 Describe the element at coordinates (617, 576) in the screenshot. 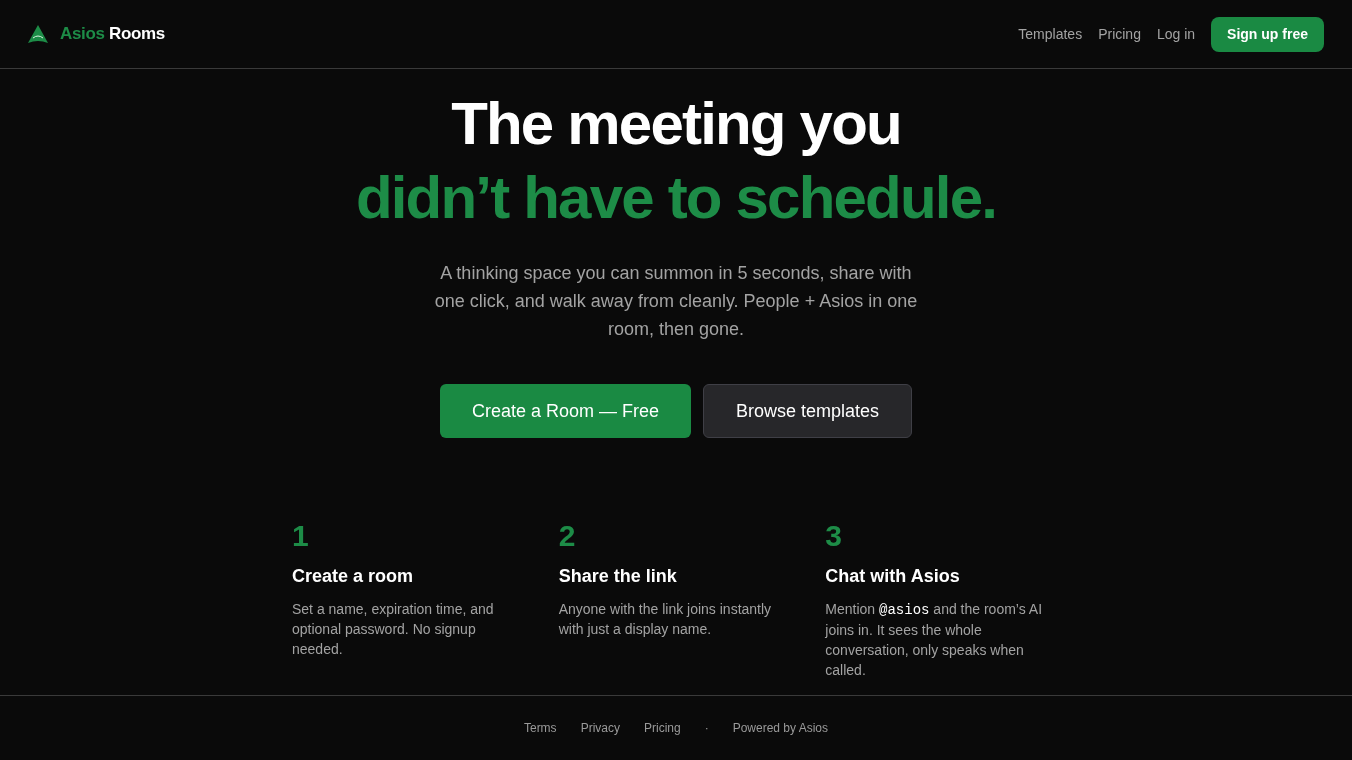

I see `step-title: Share the link` at that location.